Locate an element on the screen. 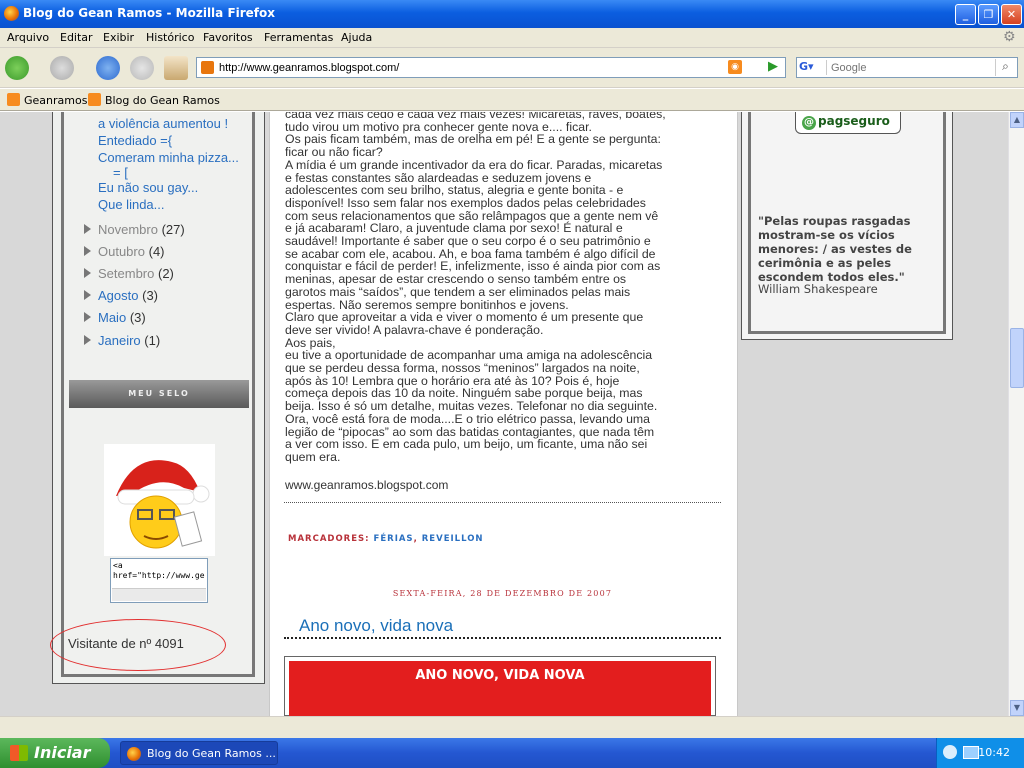 Image resolution: width=1024 pixels, height=768 pixels. red-highlight-ellipse is located at coordinates (138, 645).